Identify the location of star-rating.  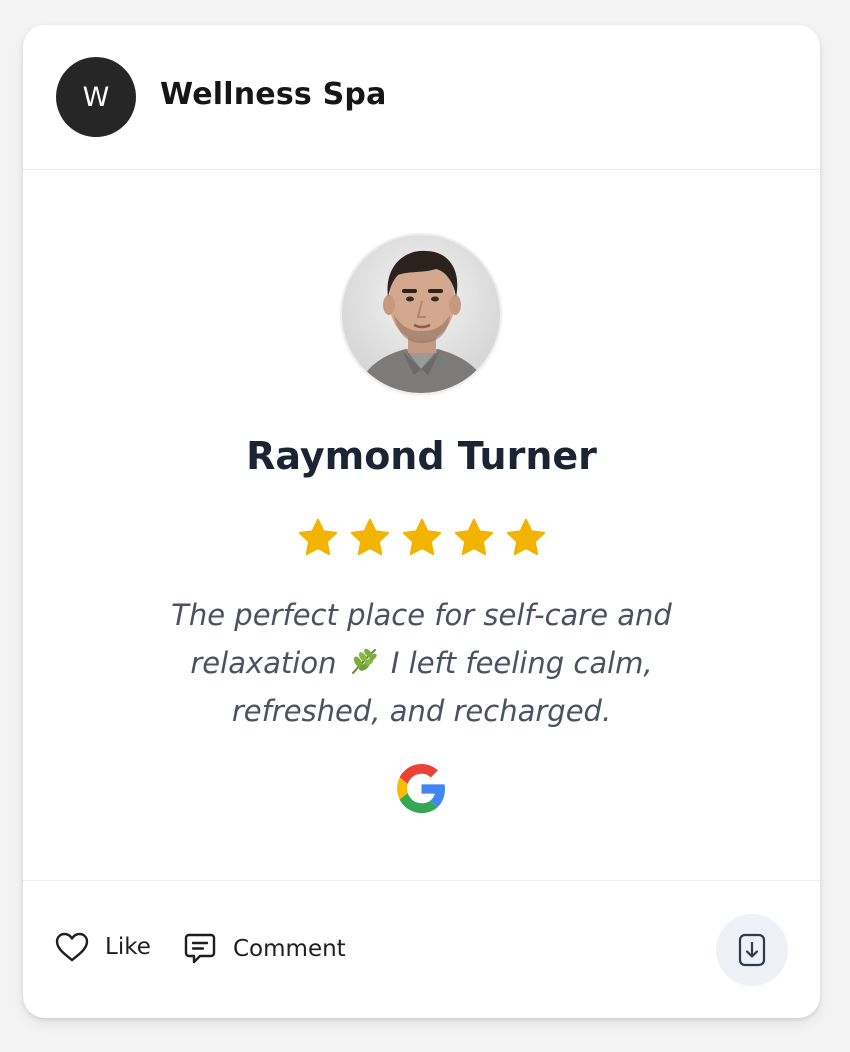
(421, 538).